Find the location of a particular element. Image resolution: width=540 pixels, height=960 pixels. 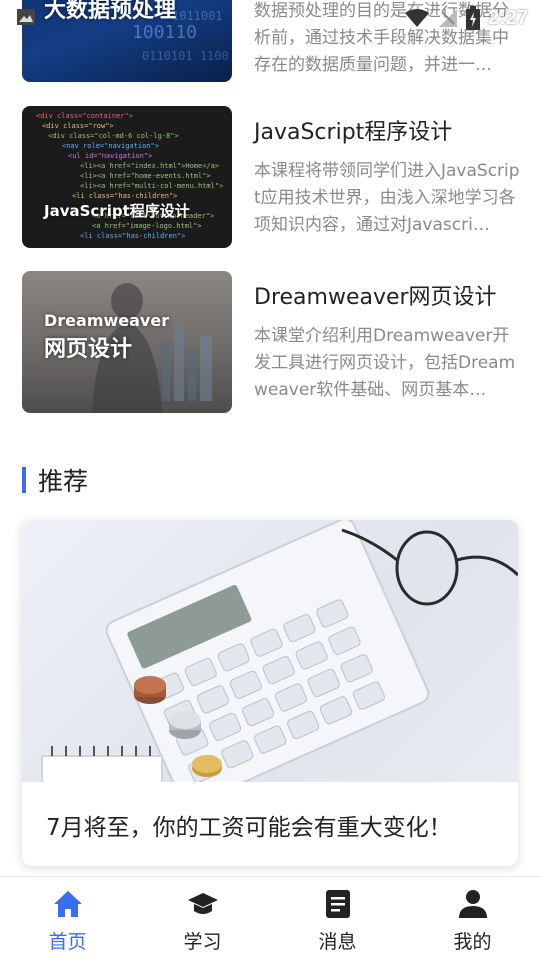

course-title: JavaScript程序设计 is located at coordinates (353, 132).